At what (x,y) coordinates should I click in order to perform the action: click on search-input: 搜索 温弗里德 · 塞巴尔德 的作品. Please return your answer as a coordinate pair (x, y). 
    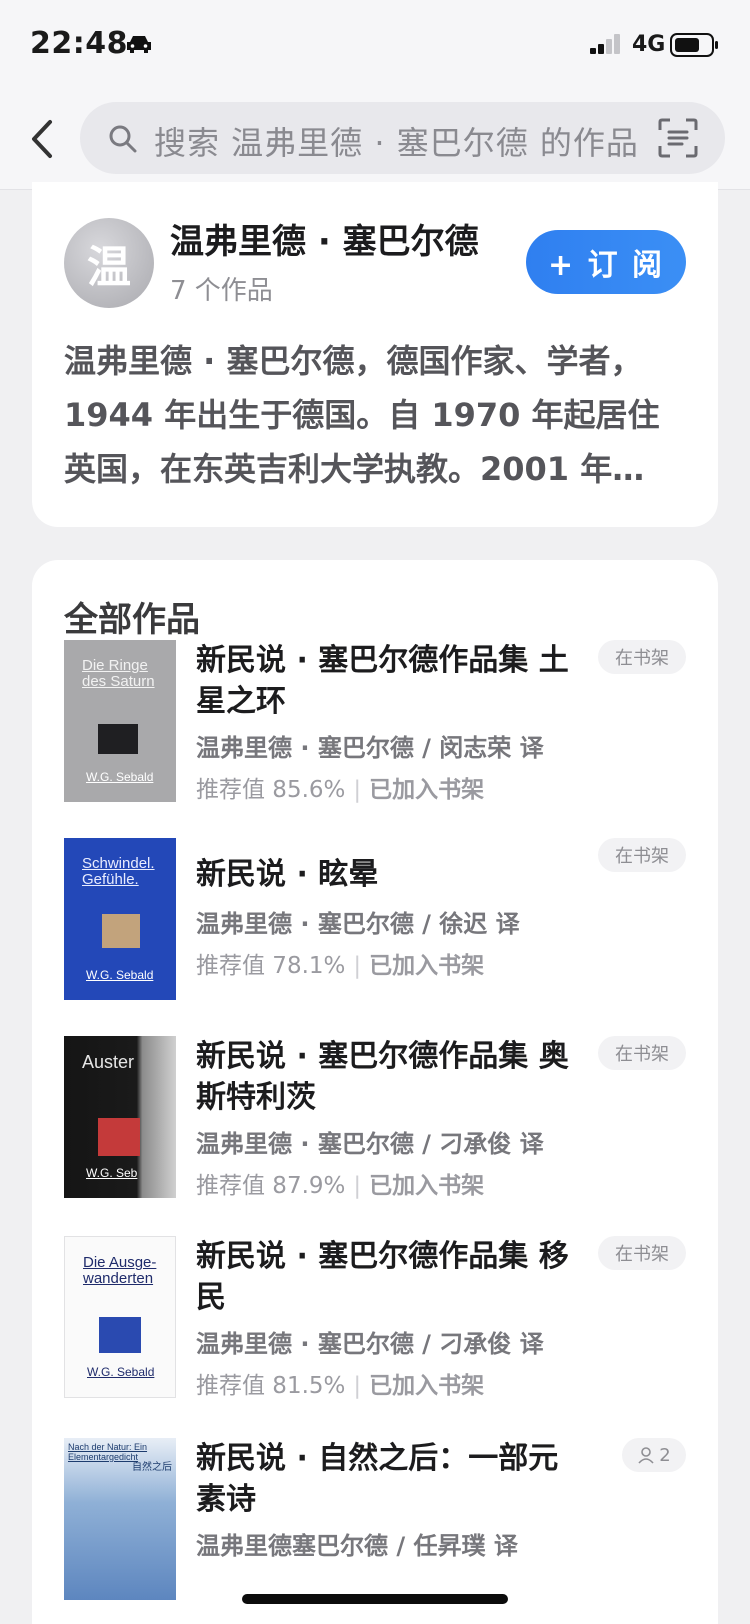
    Looking at the image, I should click on (402, 138).